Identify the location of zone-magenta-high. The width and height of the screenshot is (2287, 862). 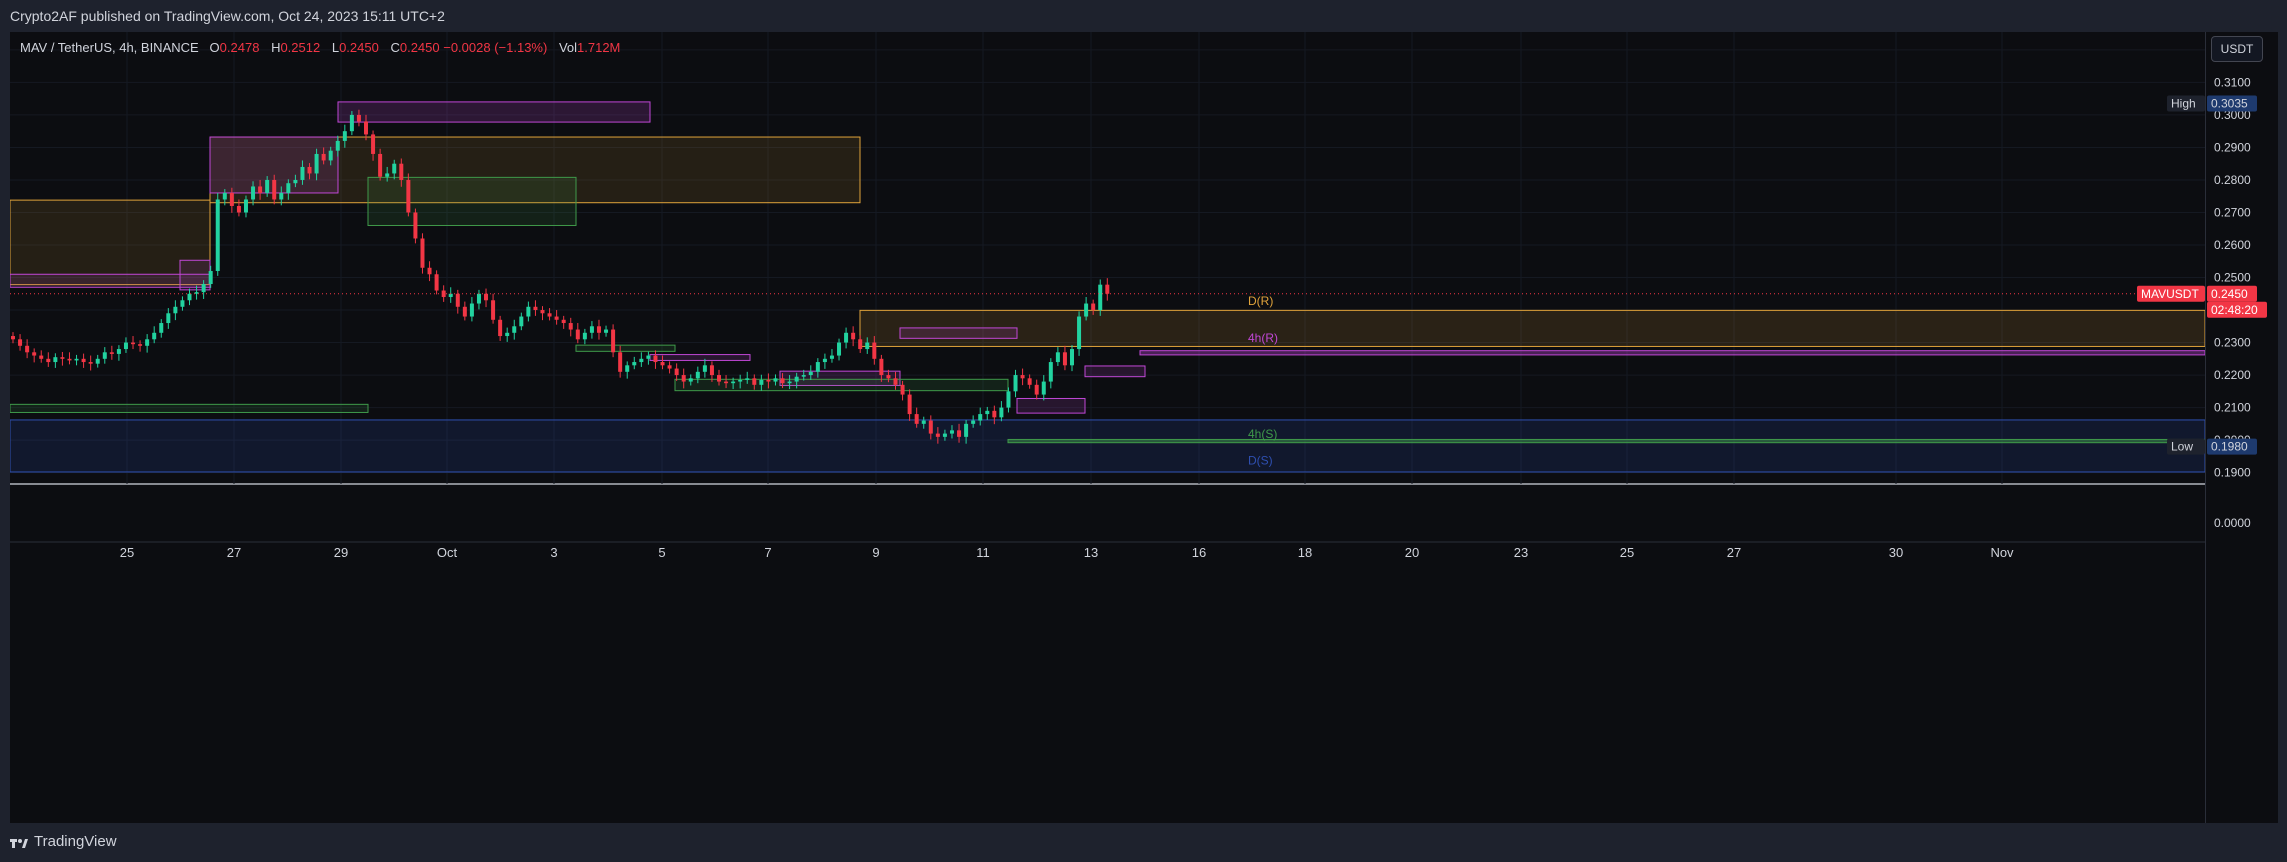
(494, 112).